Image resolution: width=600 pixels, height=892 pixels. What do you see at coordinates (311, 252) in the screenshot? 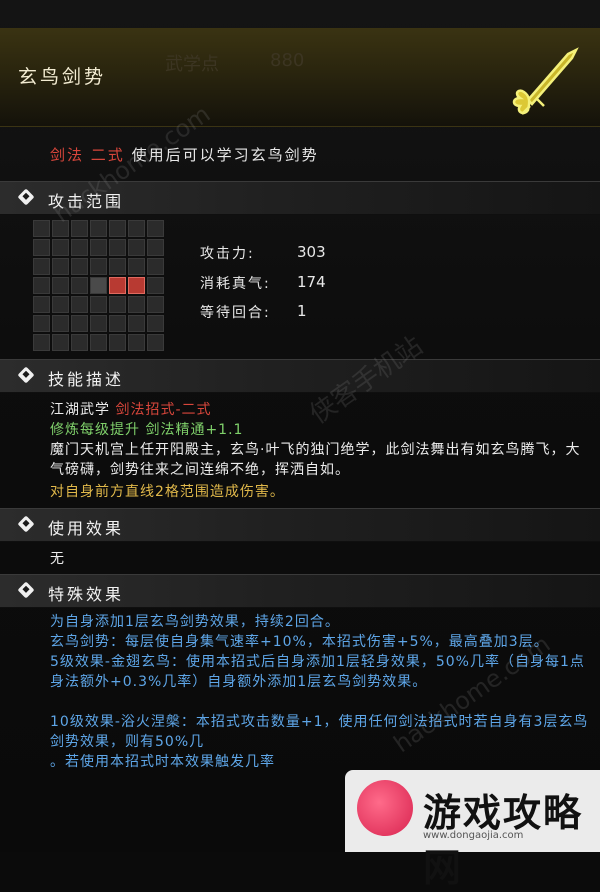
I see `stat-value: 303` at bounding box center [311, 252].